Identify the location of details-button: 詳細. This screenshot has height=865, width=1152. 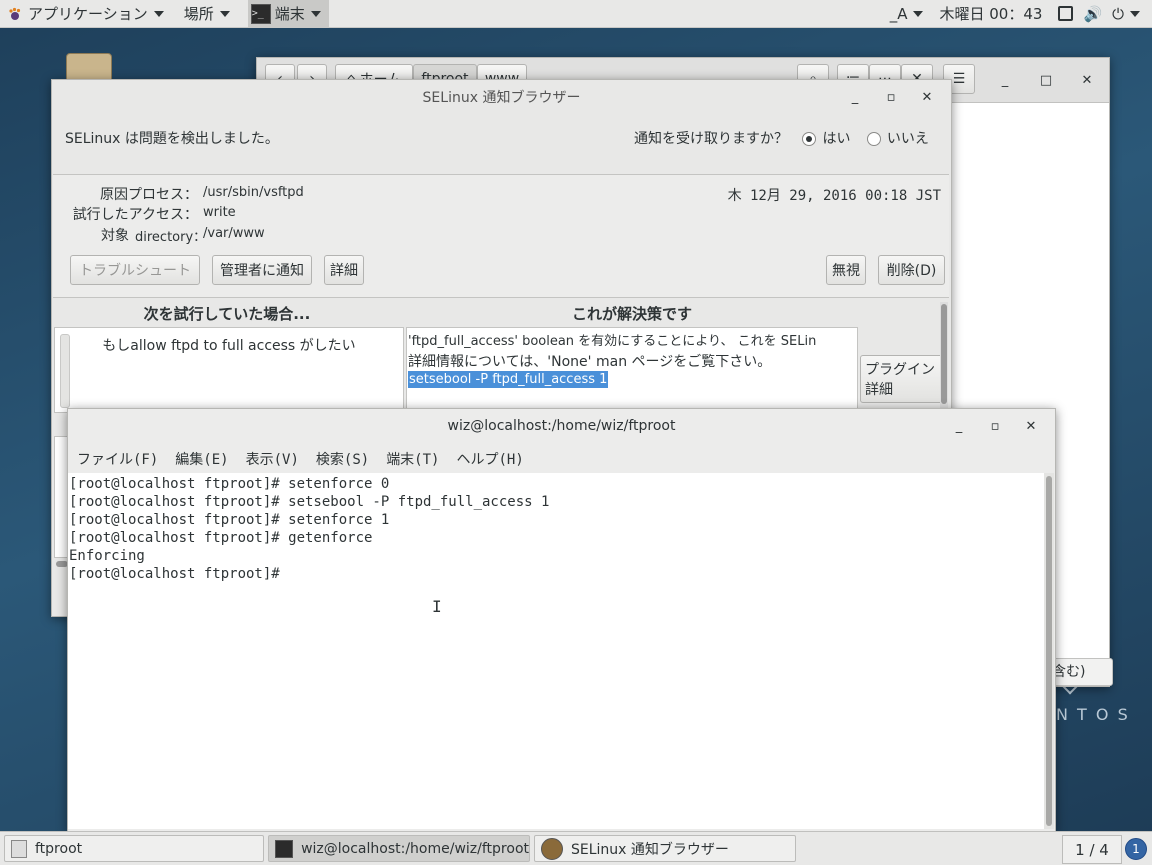
(344, 270).